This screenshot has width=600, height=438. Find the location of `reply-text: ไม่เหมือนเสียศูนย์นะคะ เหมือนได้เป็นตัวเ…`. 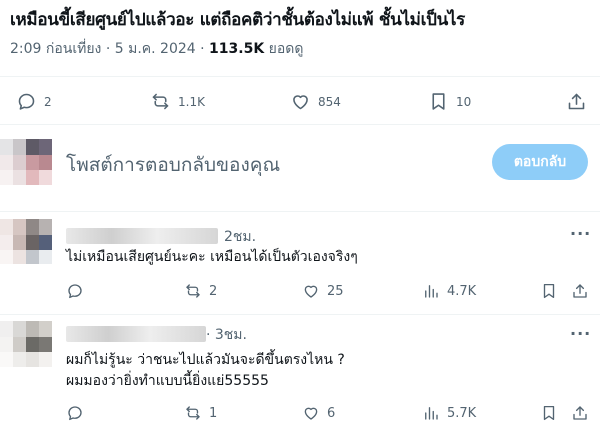

reply-text: ไม่เหมือนเสียศูนย์นะคะ เหมือนได้เป็นตัวเ… is located at coordinates (212, 257).